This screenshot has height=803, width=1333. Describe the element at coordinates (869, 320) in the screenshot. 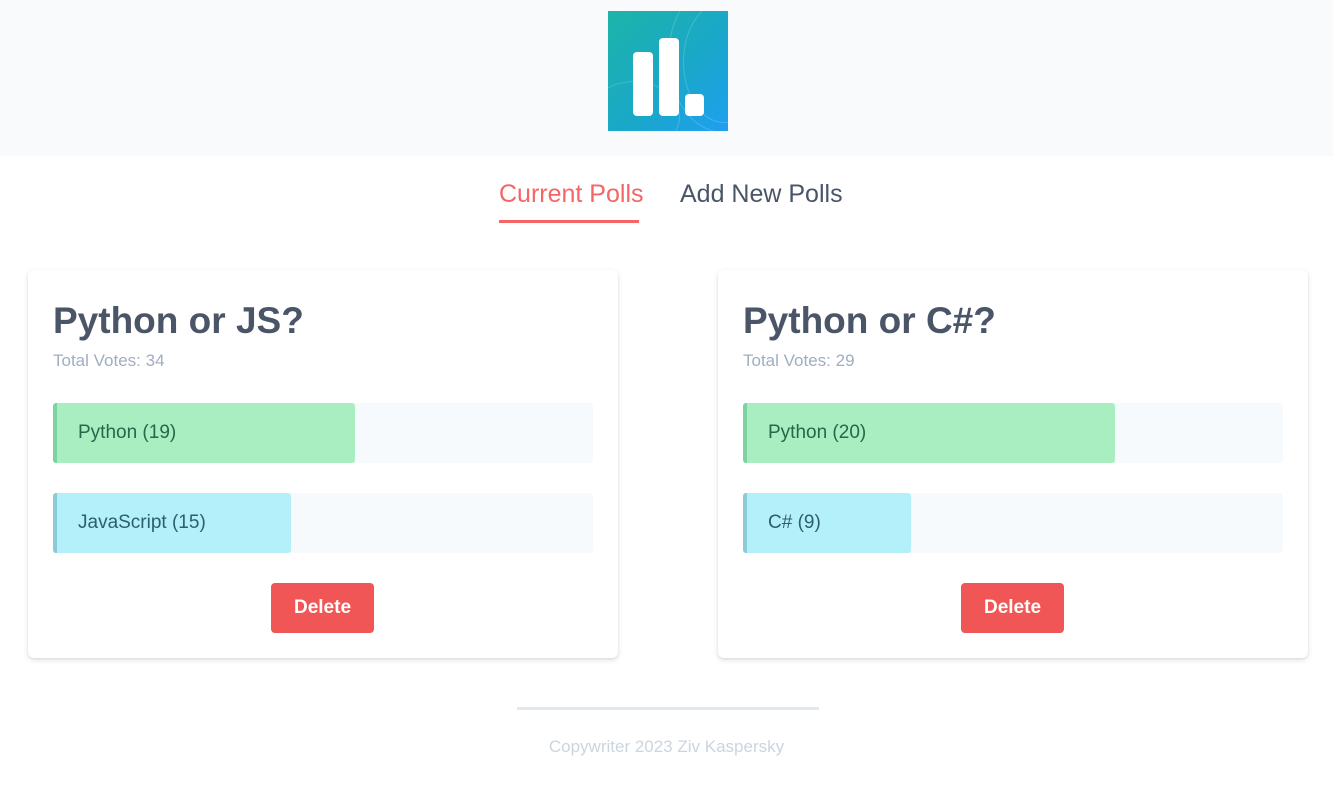

I see `poll-question: Python or C#?` at that location.